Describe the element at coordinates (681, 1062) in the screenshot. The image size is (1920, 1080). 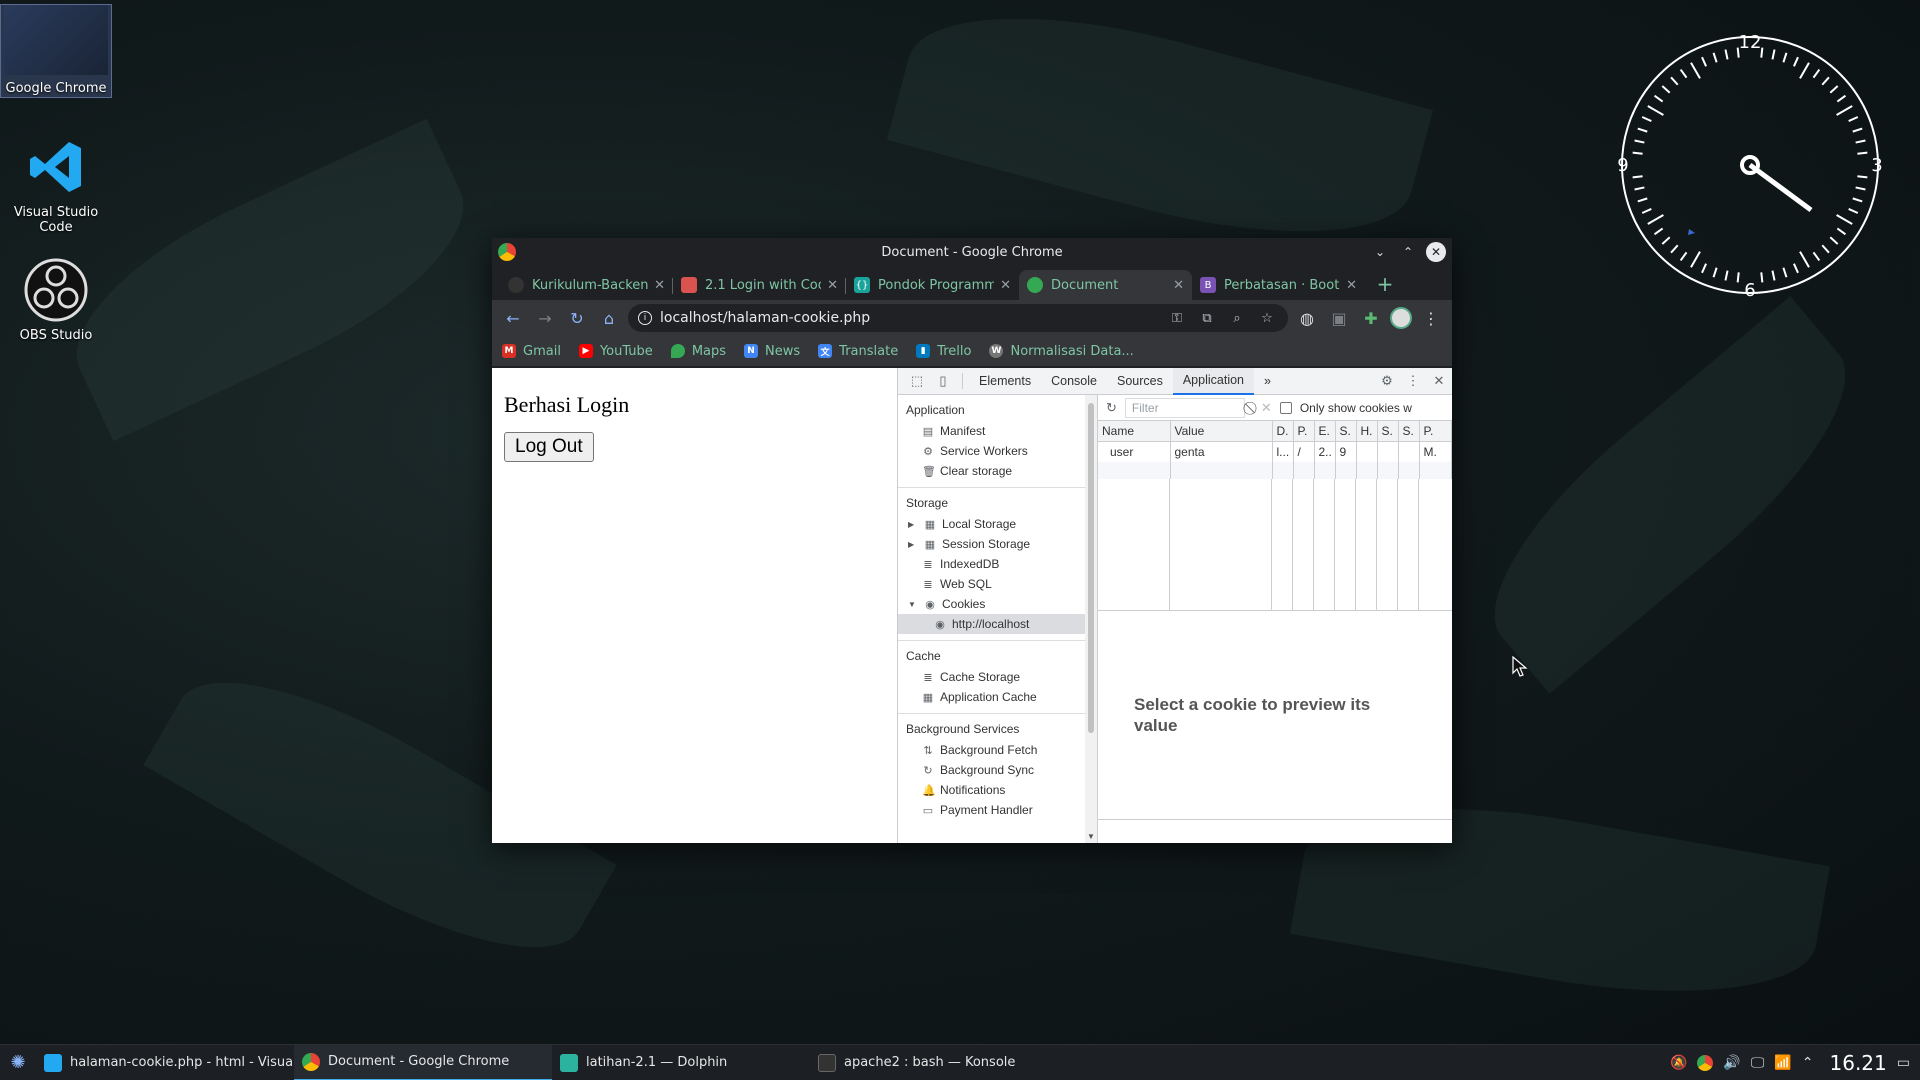
I see `task-dolphin: latihan-2.1 — Dolphin` at that location.